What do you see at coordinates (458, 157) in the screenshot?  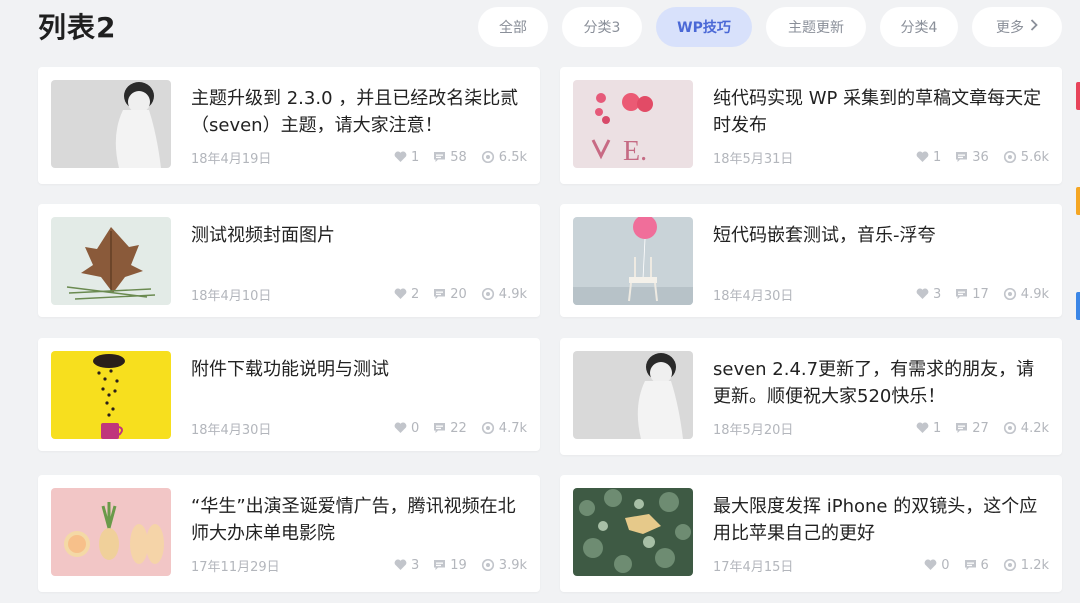 I see `comment-count-value: 58` at bounding box center [458, 157].